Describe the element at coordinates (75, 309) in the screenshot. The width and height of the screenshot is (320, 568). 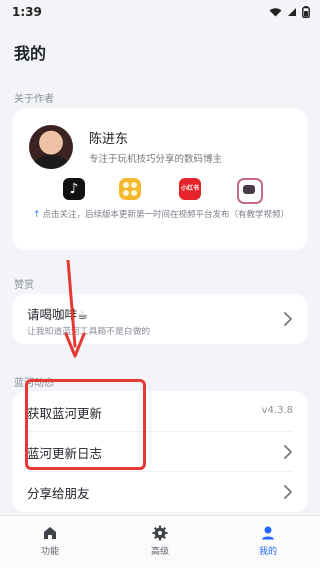
I see `annotation-arrow-icon` at that location.